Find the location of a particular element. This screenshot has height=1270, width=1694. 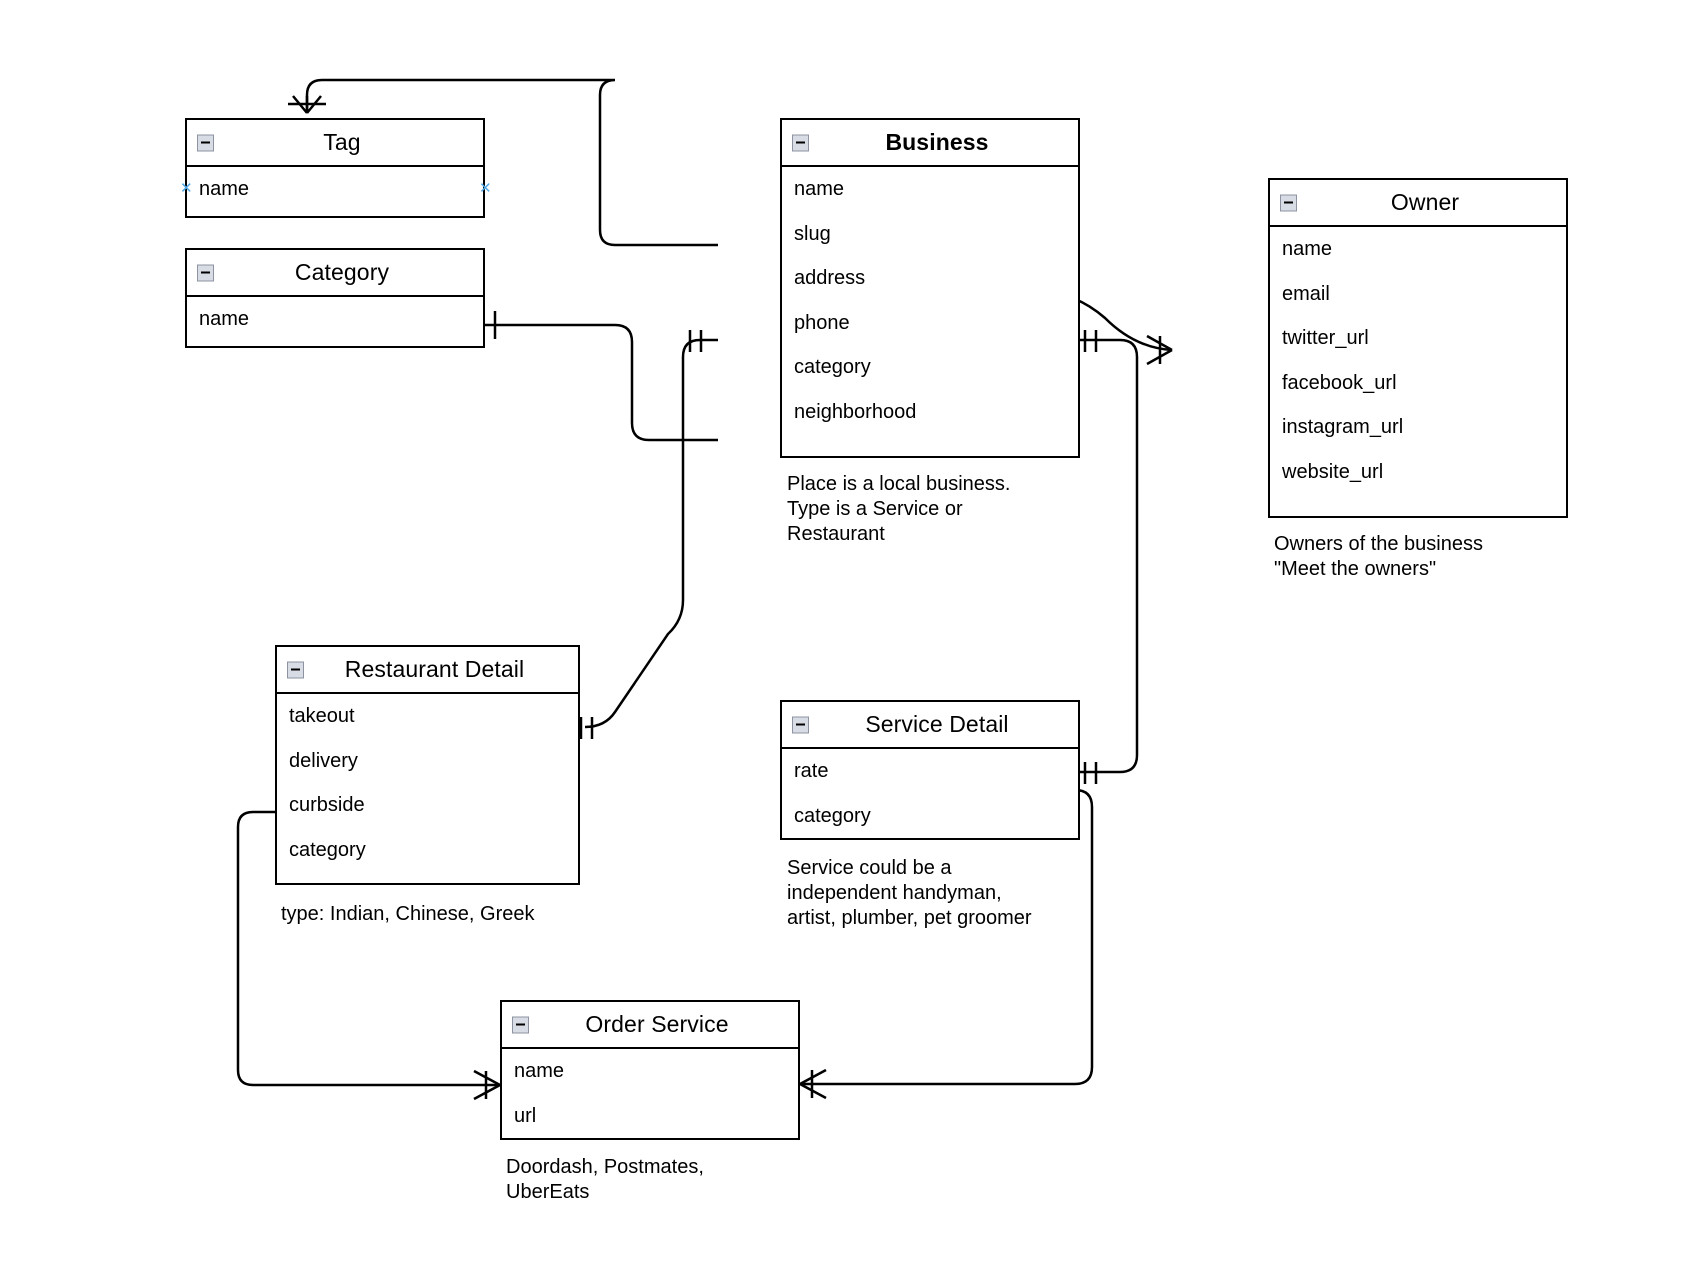

field-label: address is located at coordinates (830, 278).